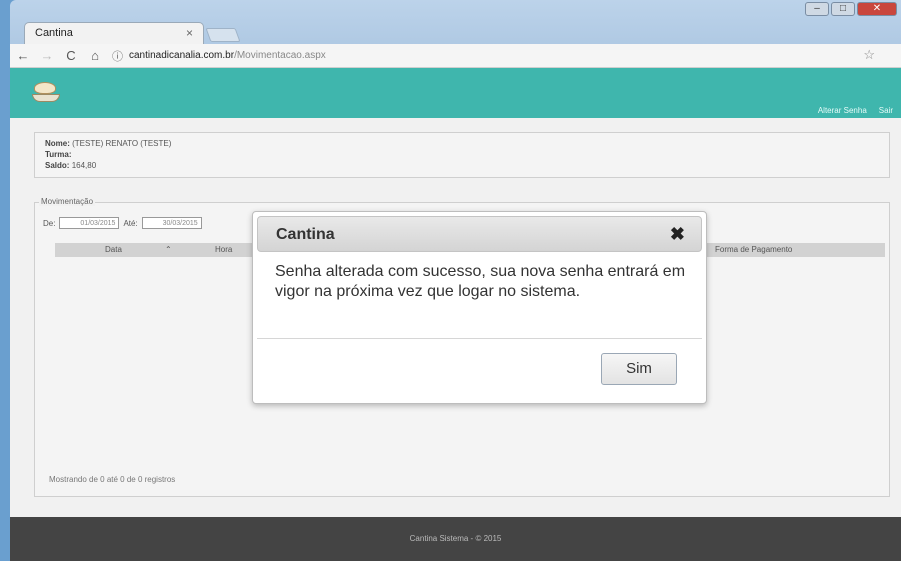  Describe the element at coordinates (71, 55) in the screenshot. I see `reload-icon: C` at that location.